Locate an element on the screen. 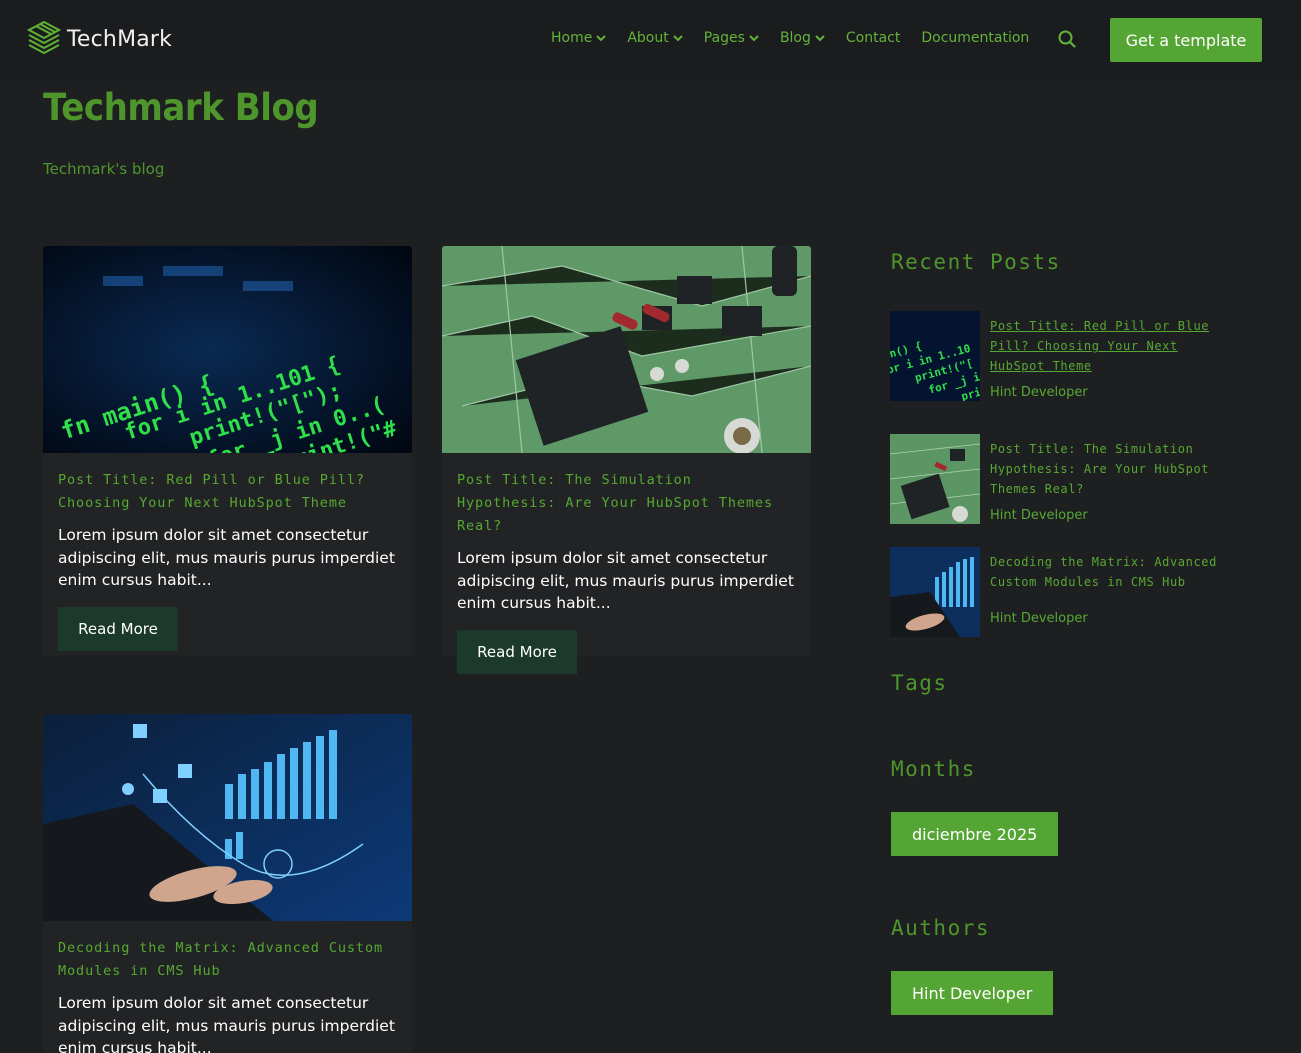 The image size is (1301, 1053). post-image-circuit is located at coordinates (626, 349).